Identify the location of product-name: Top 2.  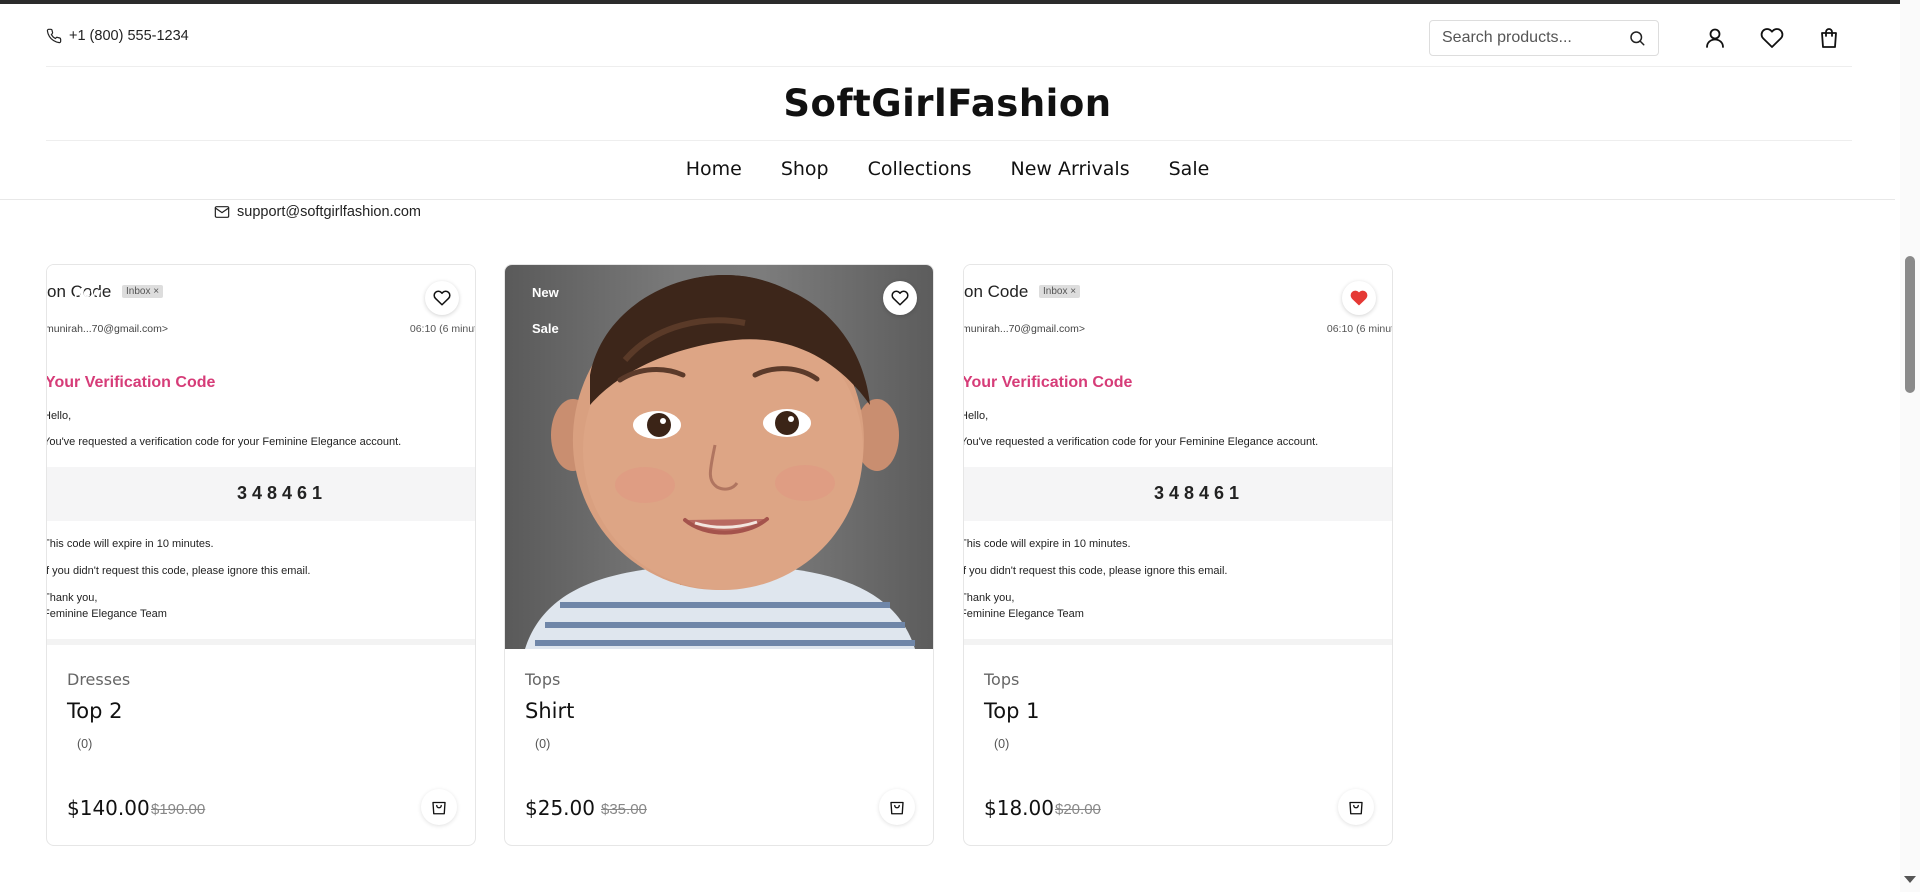
(94, 711).